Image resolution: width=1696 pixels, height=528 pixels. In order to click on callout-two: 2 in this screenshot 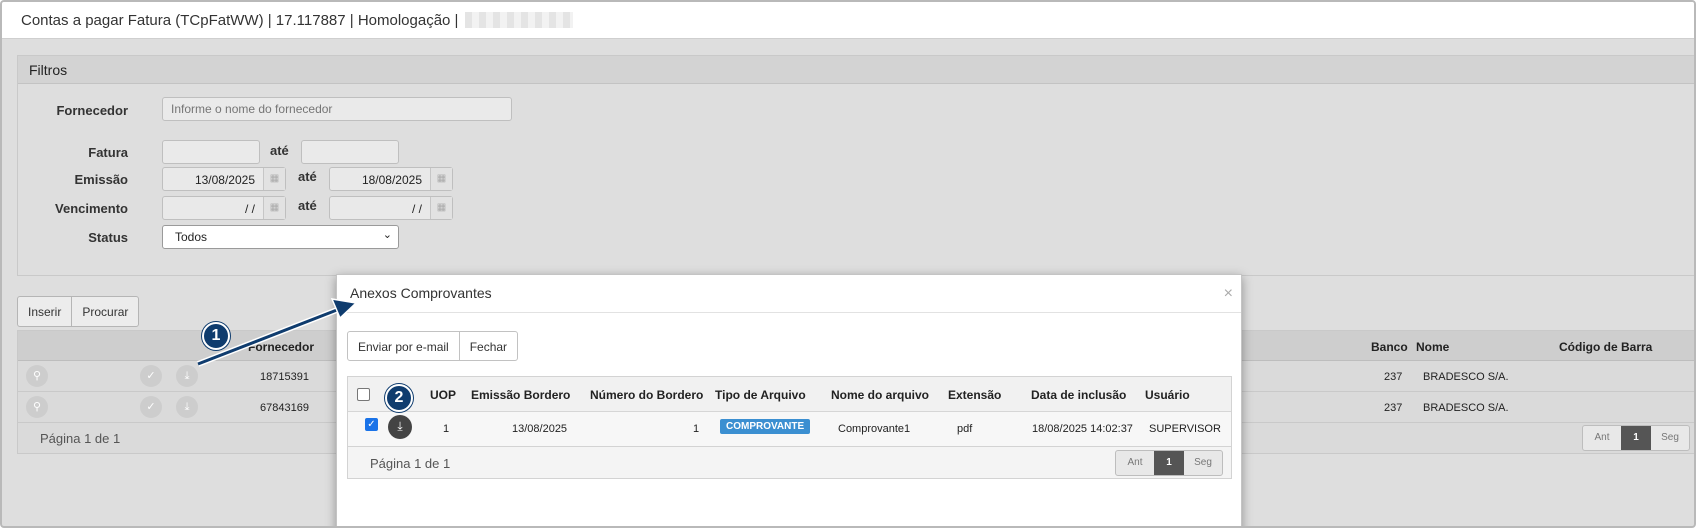, I will do `click(399, 398)`.